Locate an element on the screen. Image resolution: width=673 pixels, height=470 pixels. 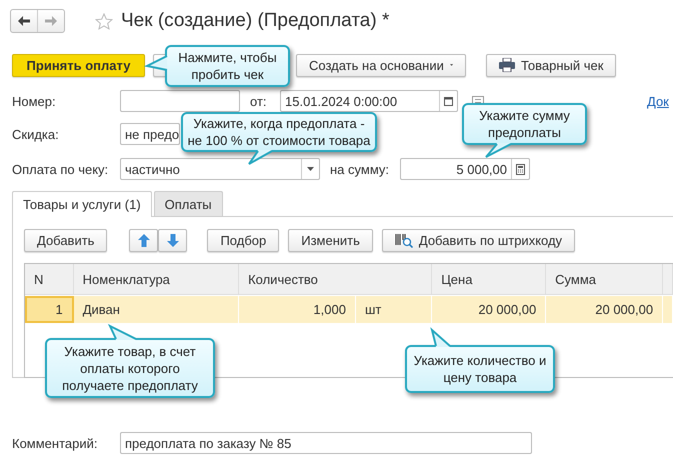
amount-field: 5 000,00 is located at coordinates (465, 169).